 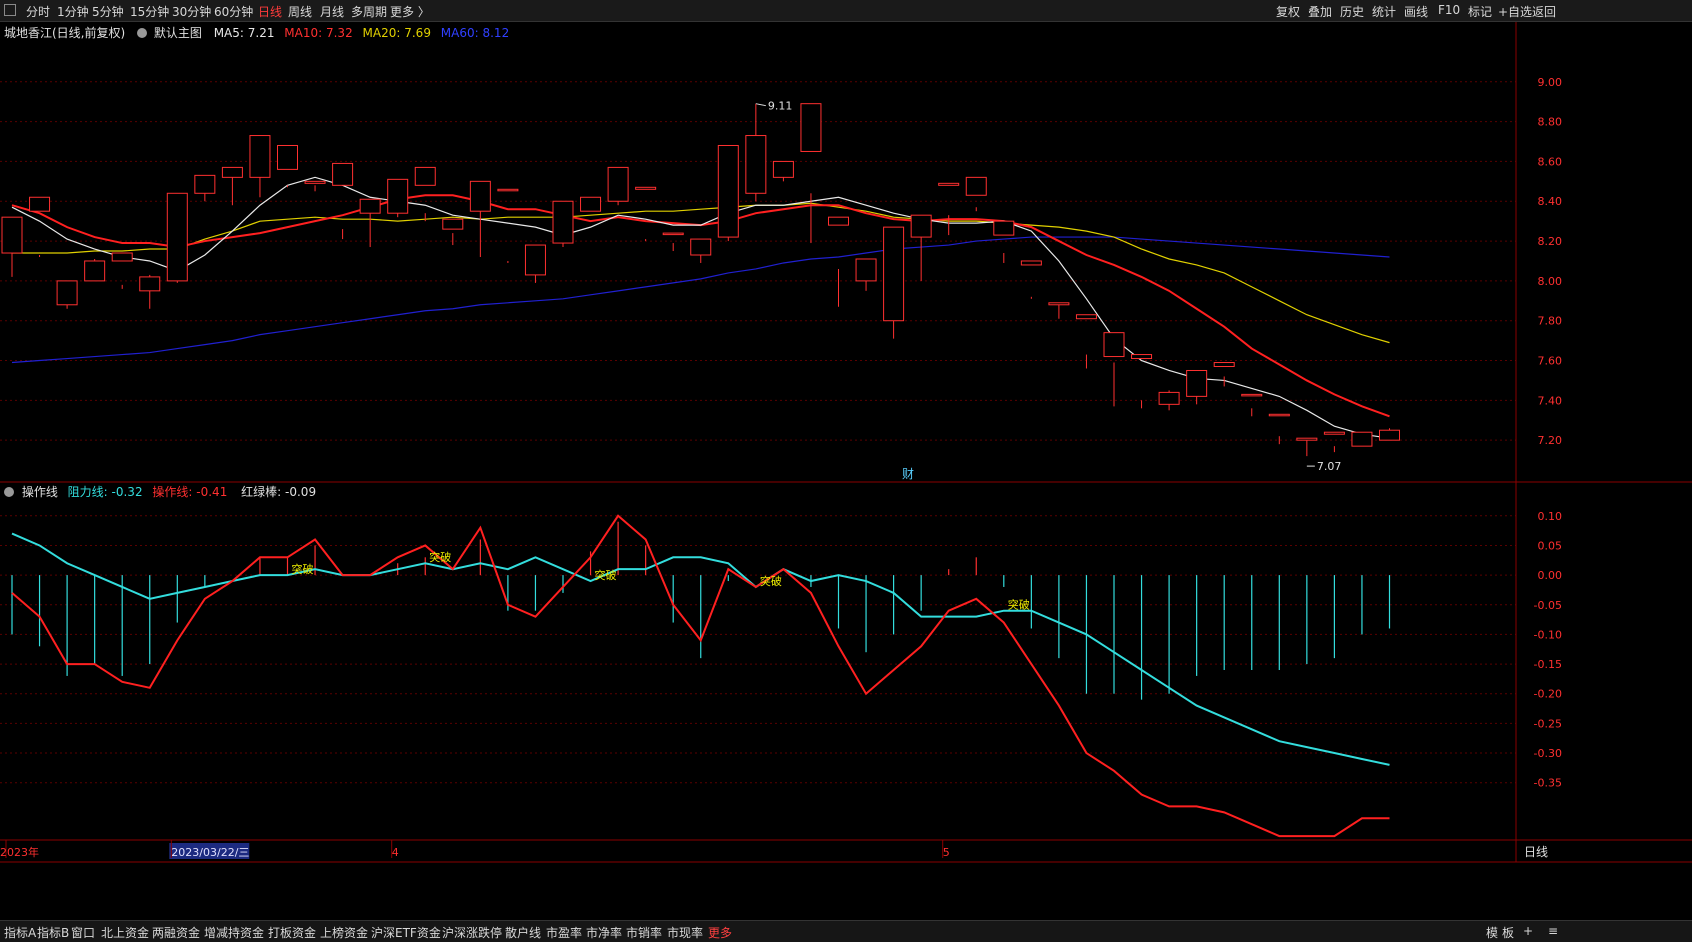 What do you see at coordinates (19, 852) in the screenshot?
I see `xaxis-label: 2023年` at bounding box center [19, 852].